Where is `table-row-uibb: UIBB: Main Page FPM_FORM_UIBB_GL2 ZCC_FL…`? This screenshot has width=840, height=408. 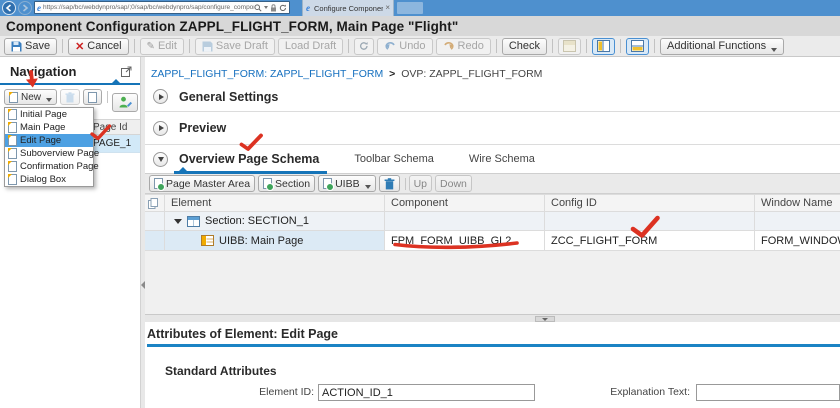 table-row-uibb: UIBB: Main Page FPM_FORM_UIBB_GL2 ZCC_FL… is located at coordinates (492, 241).